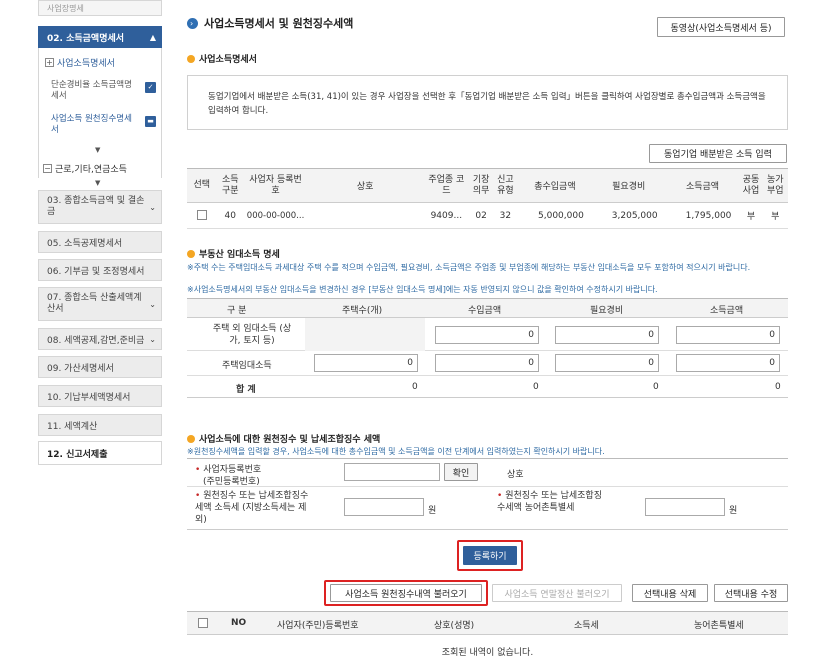 The height and width of the screenshot is (667, 828). What do you see at coordinates (96, 206) in the screenshot?
I see `sidebar-item-label: 03. 종합소득금액 및 결손금` at bounding box center [96, 206].